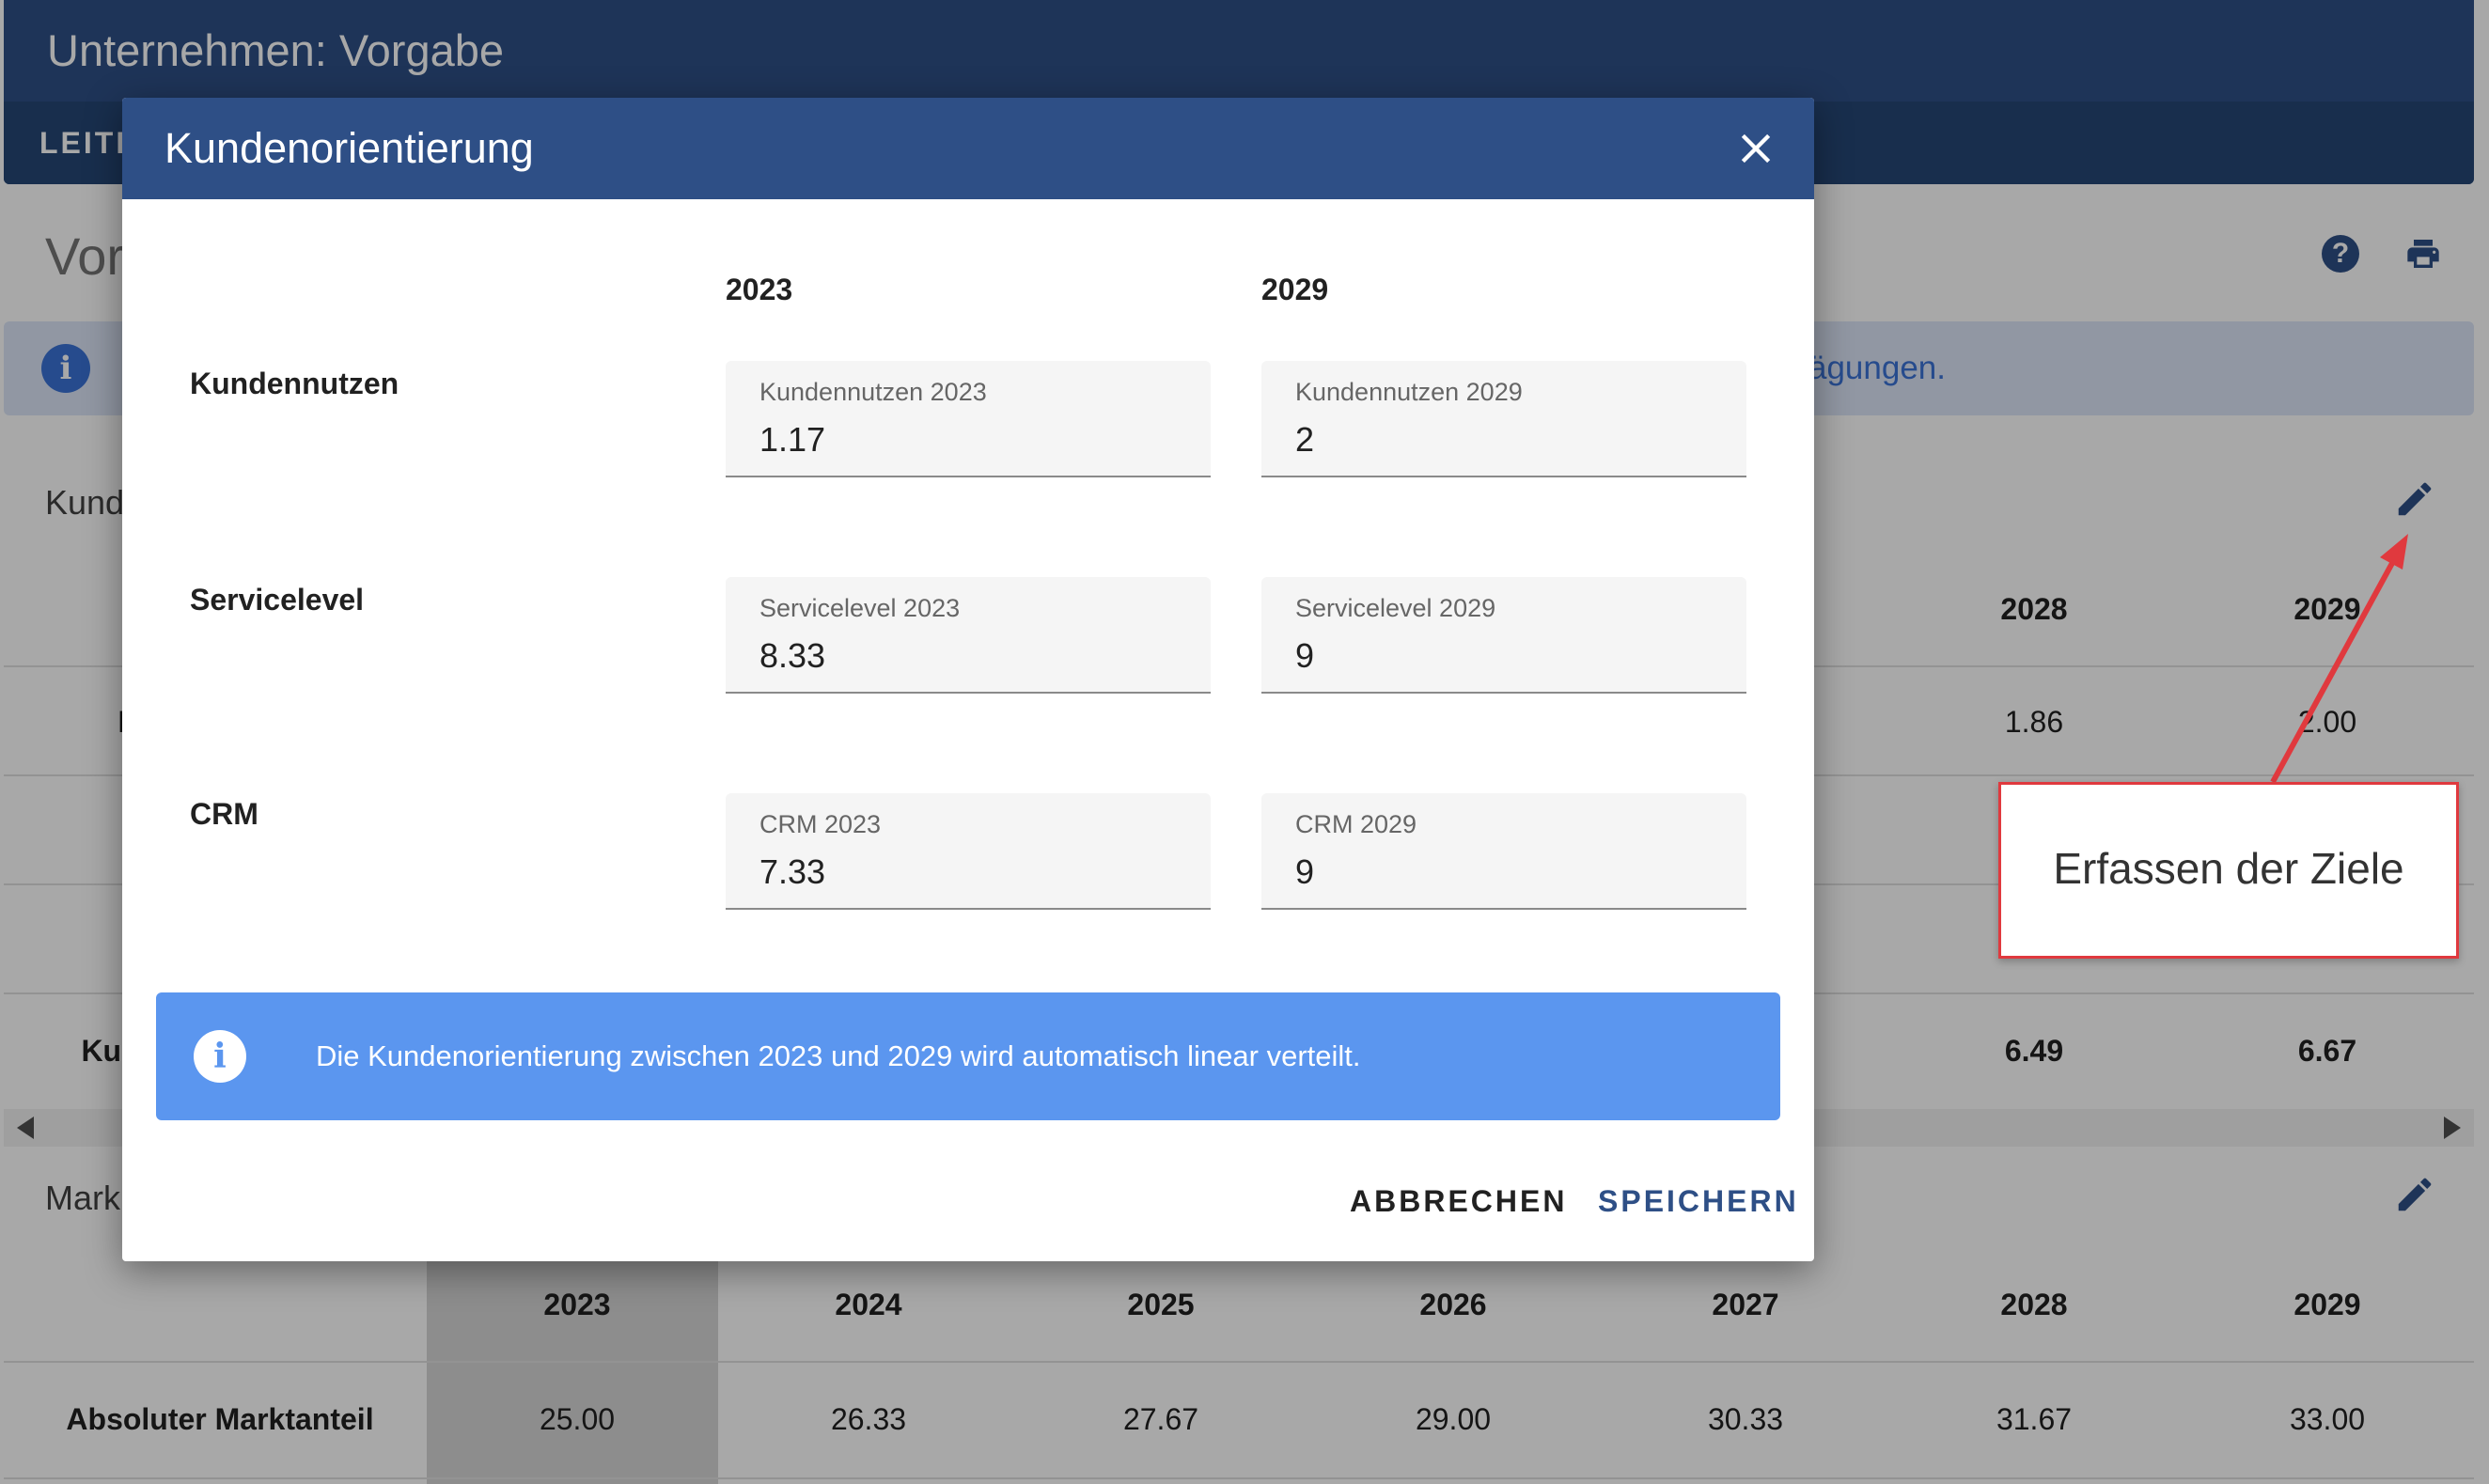  What do you see at coordinates (349, 148) in the screenshot?
I see `dialog-title: Kundenorientierung` at bounding box center [349, 148].